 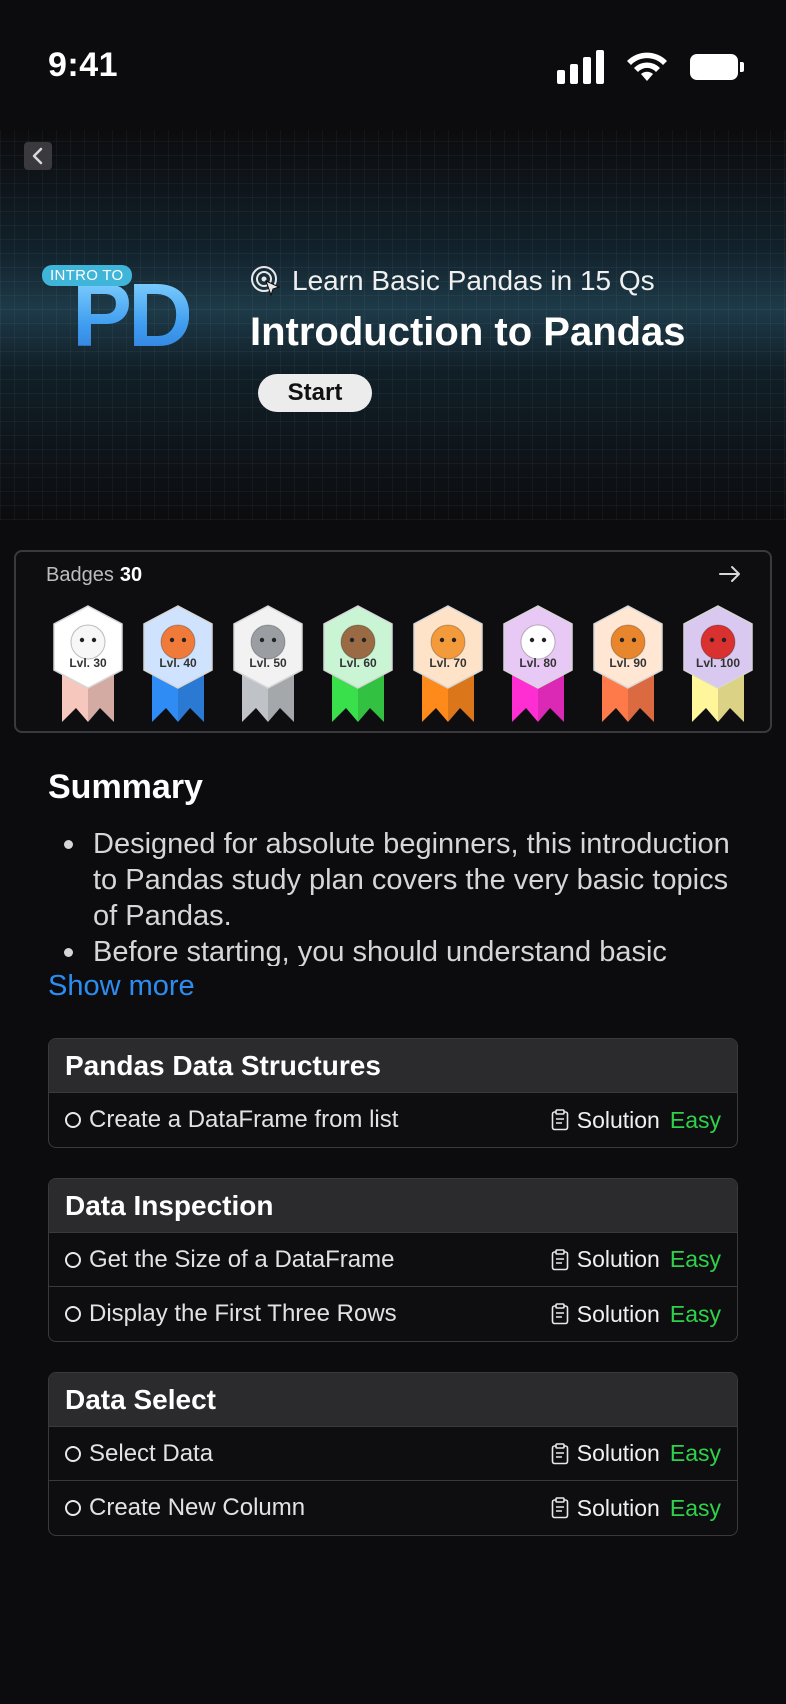 I want to click on badge-level-label: Lvl. 80, so click(x=538, y=663).